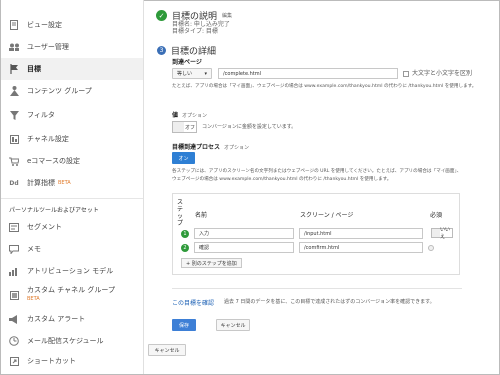 The height and width of the screenshot is (375, 500). I want to click on sidebar-item-segments: セグメント, so click(72, 227).